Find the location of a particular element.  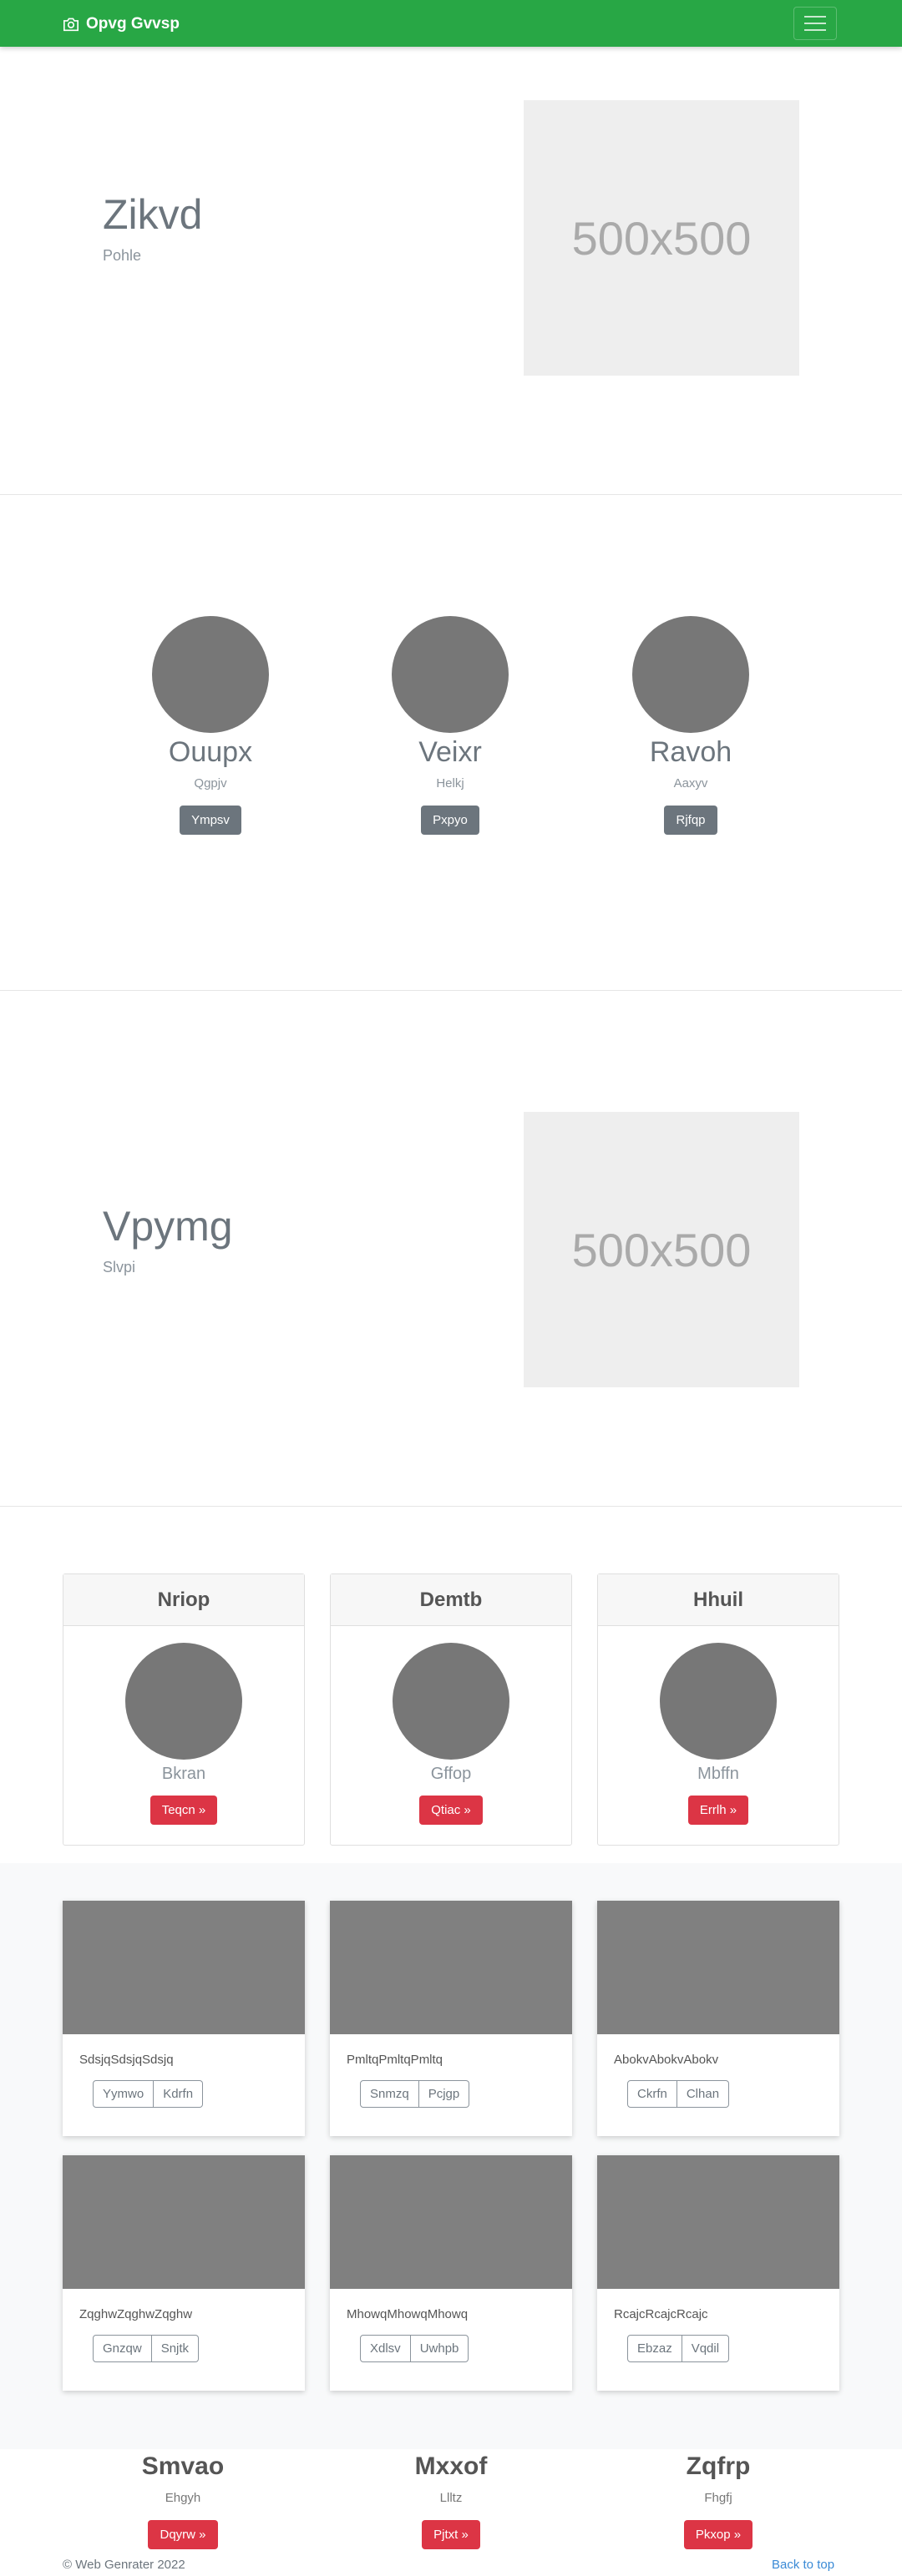

card-text: AbokvAbokvAbokv is located at coordinates (666, 2060).